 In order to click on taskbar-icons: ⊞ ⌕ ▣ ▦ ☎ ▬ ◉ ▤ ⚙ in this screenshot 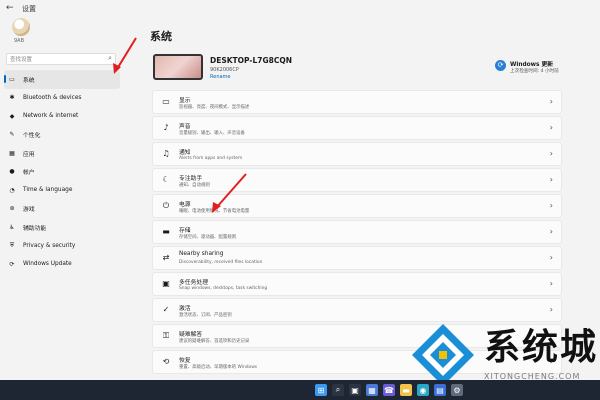, I will do `click(389, 390)`.